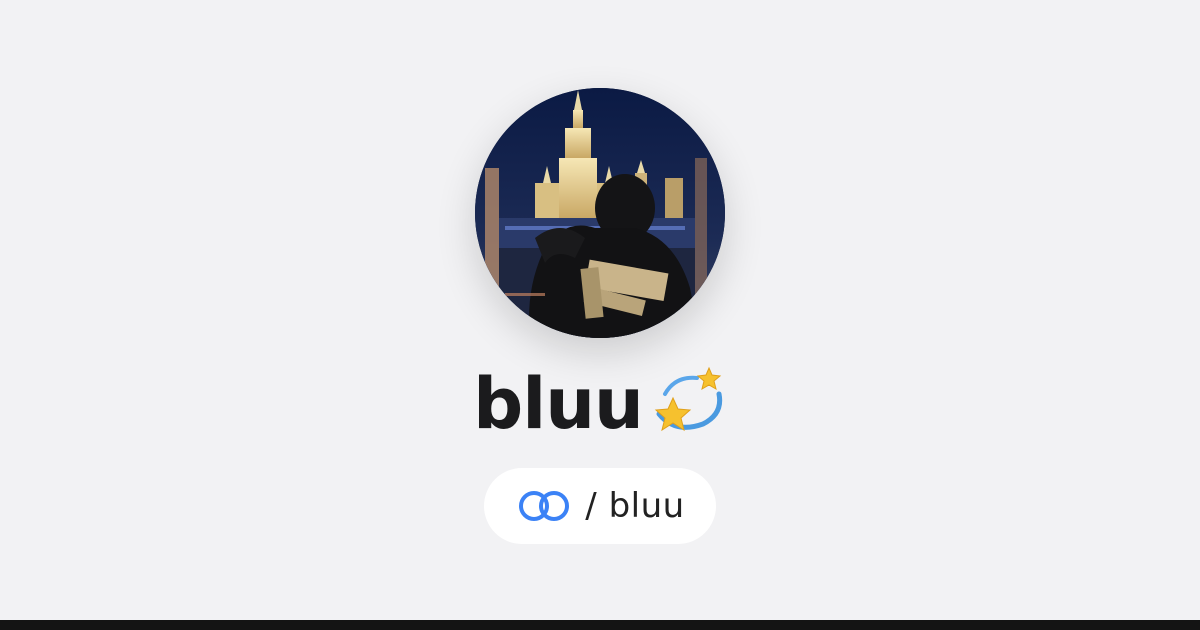 The height and width of the screenshot is (630, 1200). Describe the element at coordinates (544, 506) in the screenshot. I see `linked-rings-icon` at that location.